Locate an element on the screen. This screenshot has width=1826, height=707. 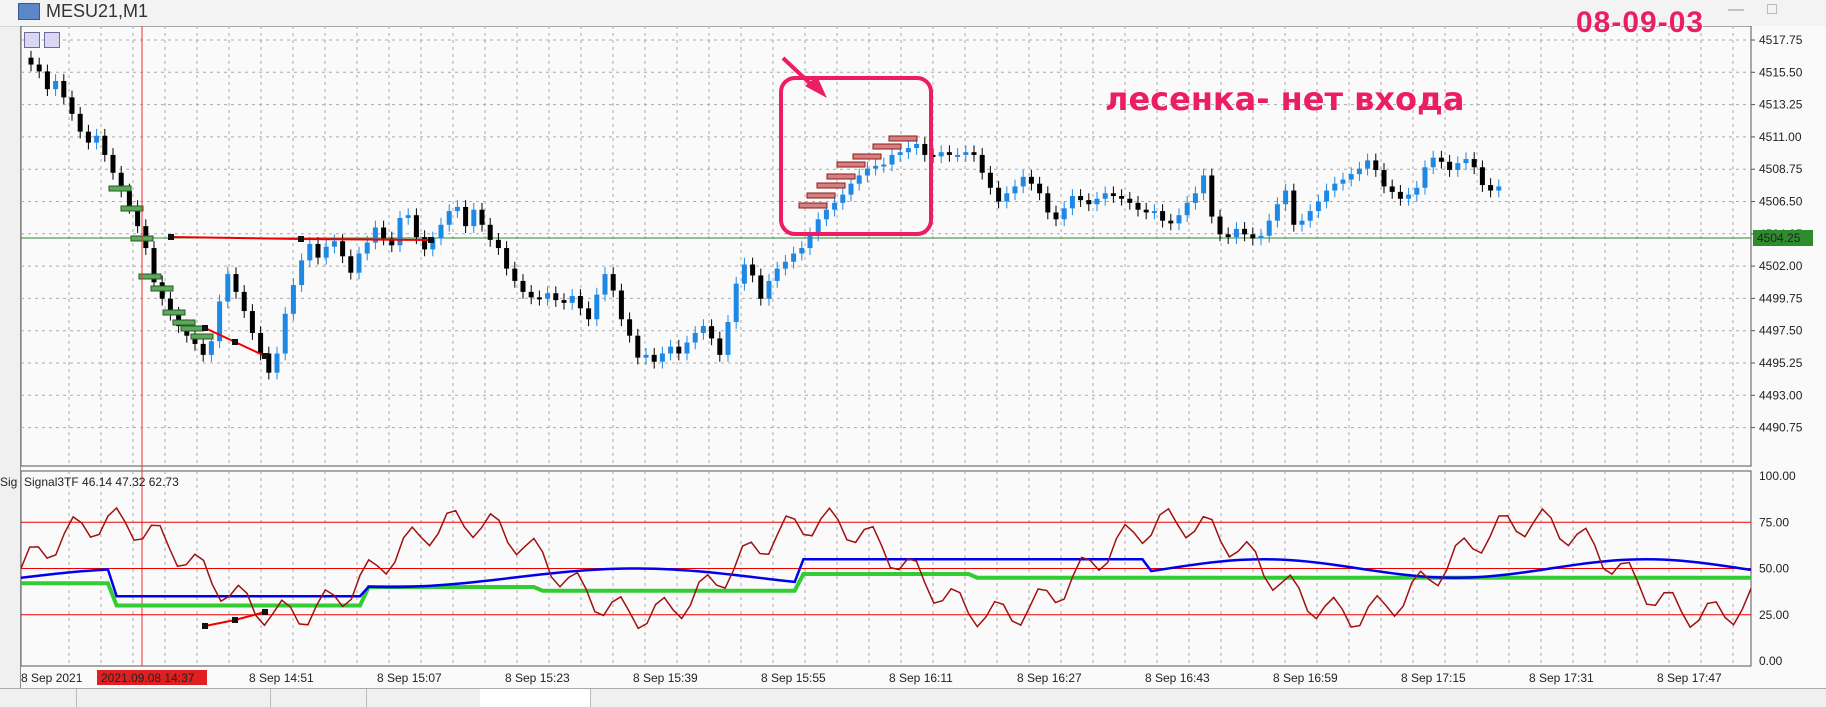
time-axis-label: 8 Sep 15:23 is located at coordinates (537, 678).